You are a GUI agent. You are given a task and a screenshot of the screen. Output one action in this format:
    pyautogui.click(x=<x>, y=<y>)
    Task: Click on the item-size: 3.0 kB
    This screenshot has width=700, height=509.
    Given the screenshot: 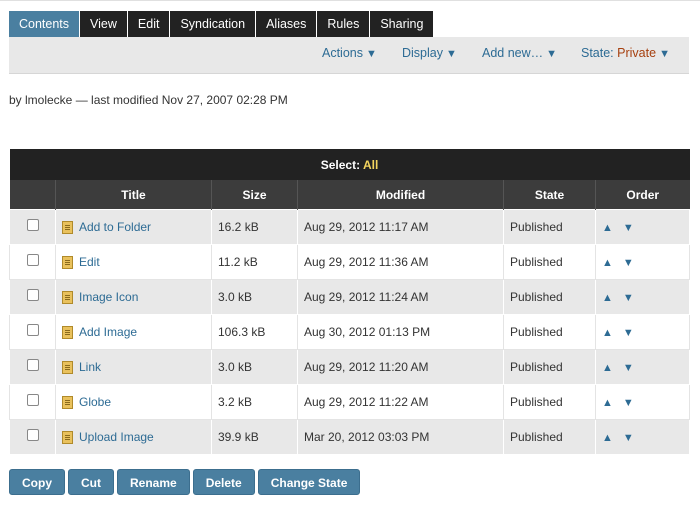 What is the action you would take?
    pyautogui.click(x=254, y=367)
    